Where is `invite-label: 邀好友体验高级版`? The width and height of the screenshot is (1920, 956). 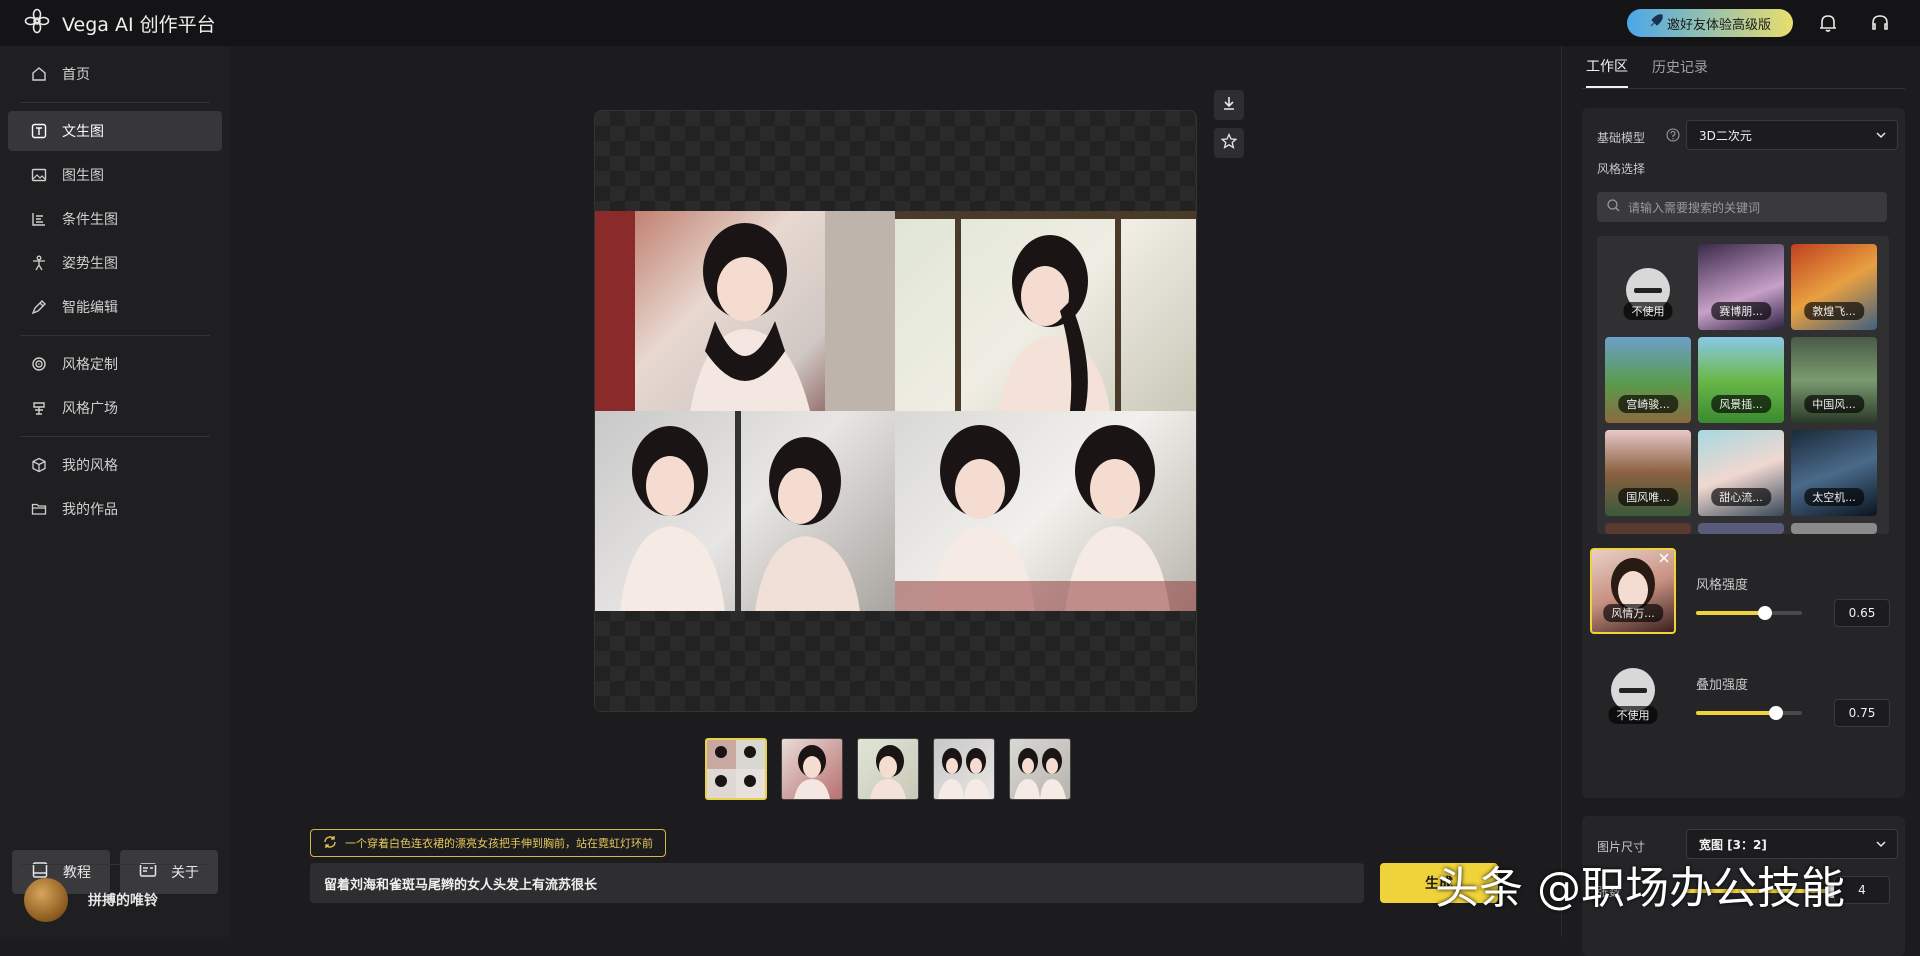
invite-label: 邀好友体验高级版 is located at coordinates (1718, 25).